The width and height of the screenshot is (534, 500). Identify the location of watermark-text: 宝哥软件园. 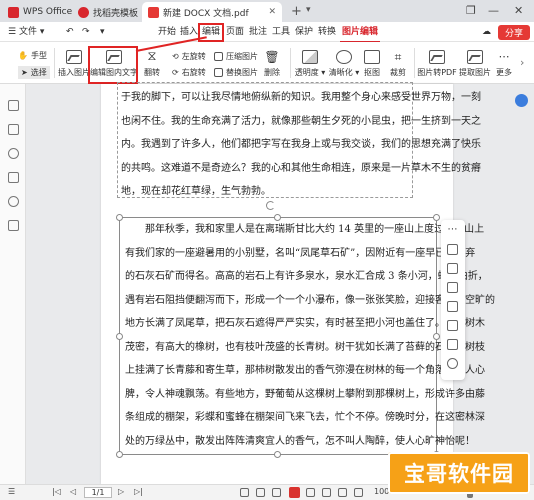
(459, 474).